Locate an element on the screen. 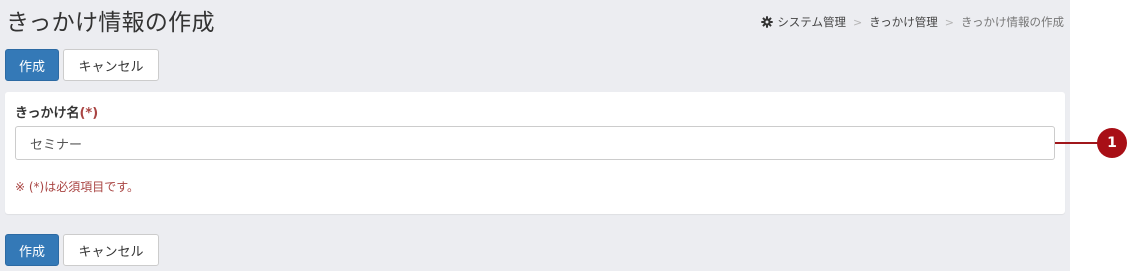  trigger-name-label: きっかけ名(*) is located at coordinates (56, 111).